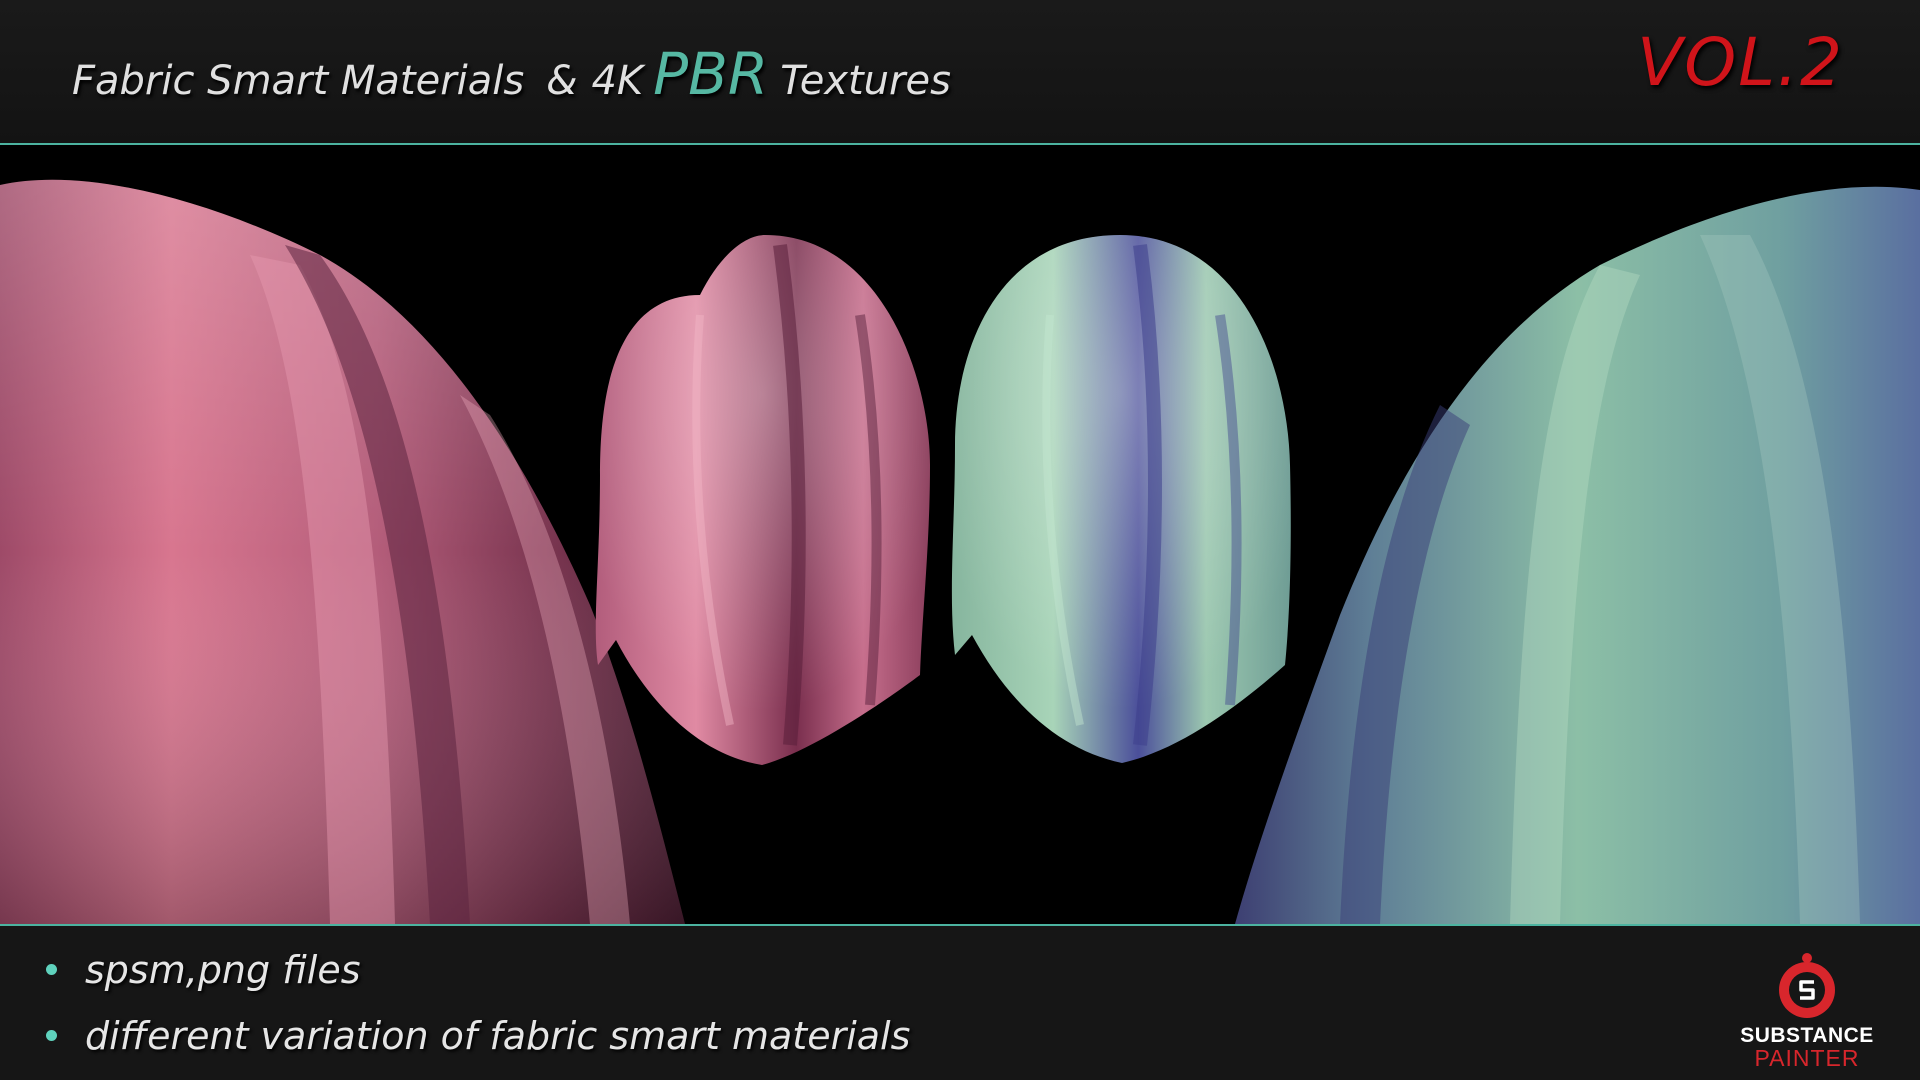  What do you see at coordinates (1807, 985) in the screenshot?
I see `substance-painter-icon` at bounding box center [1807, 985].